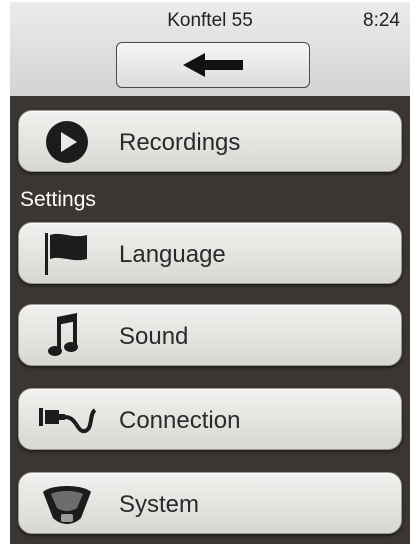 The width and height of the screenshot is (420, 550). I want to click on device-icon, so click(67, 504).